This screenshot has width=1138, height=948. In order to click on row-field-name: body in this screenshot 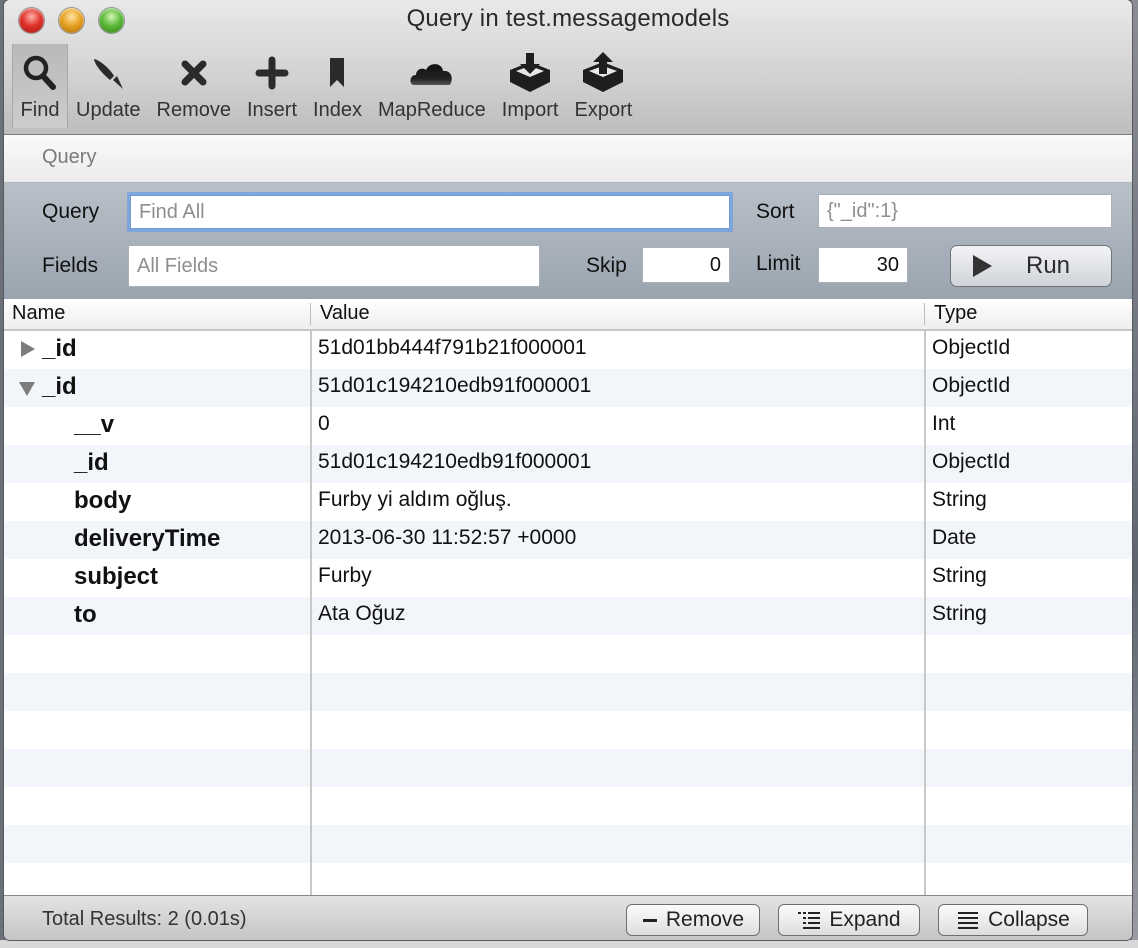, I will do `click(103, 500)`.